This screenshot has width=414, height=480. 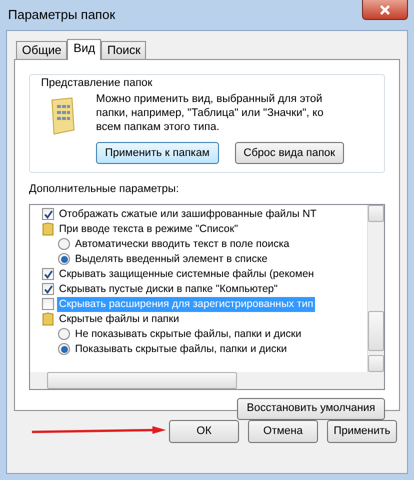 What do you see at coordinates (119, 319) in the screenshot?
I see `list-item: Скрытые файлы и папки` at bounding box center [119, 319].